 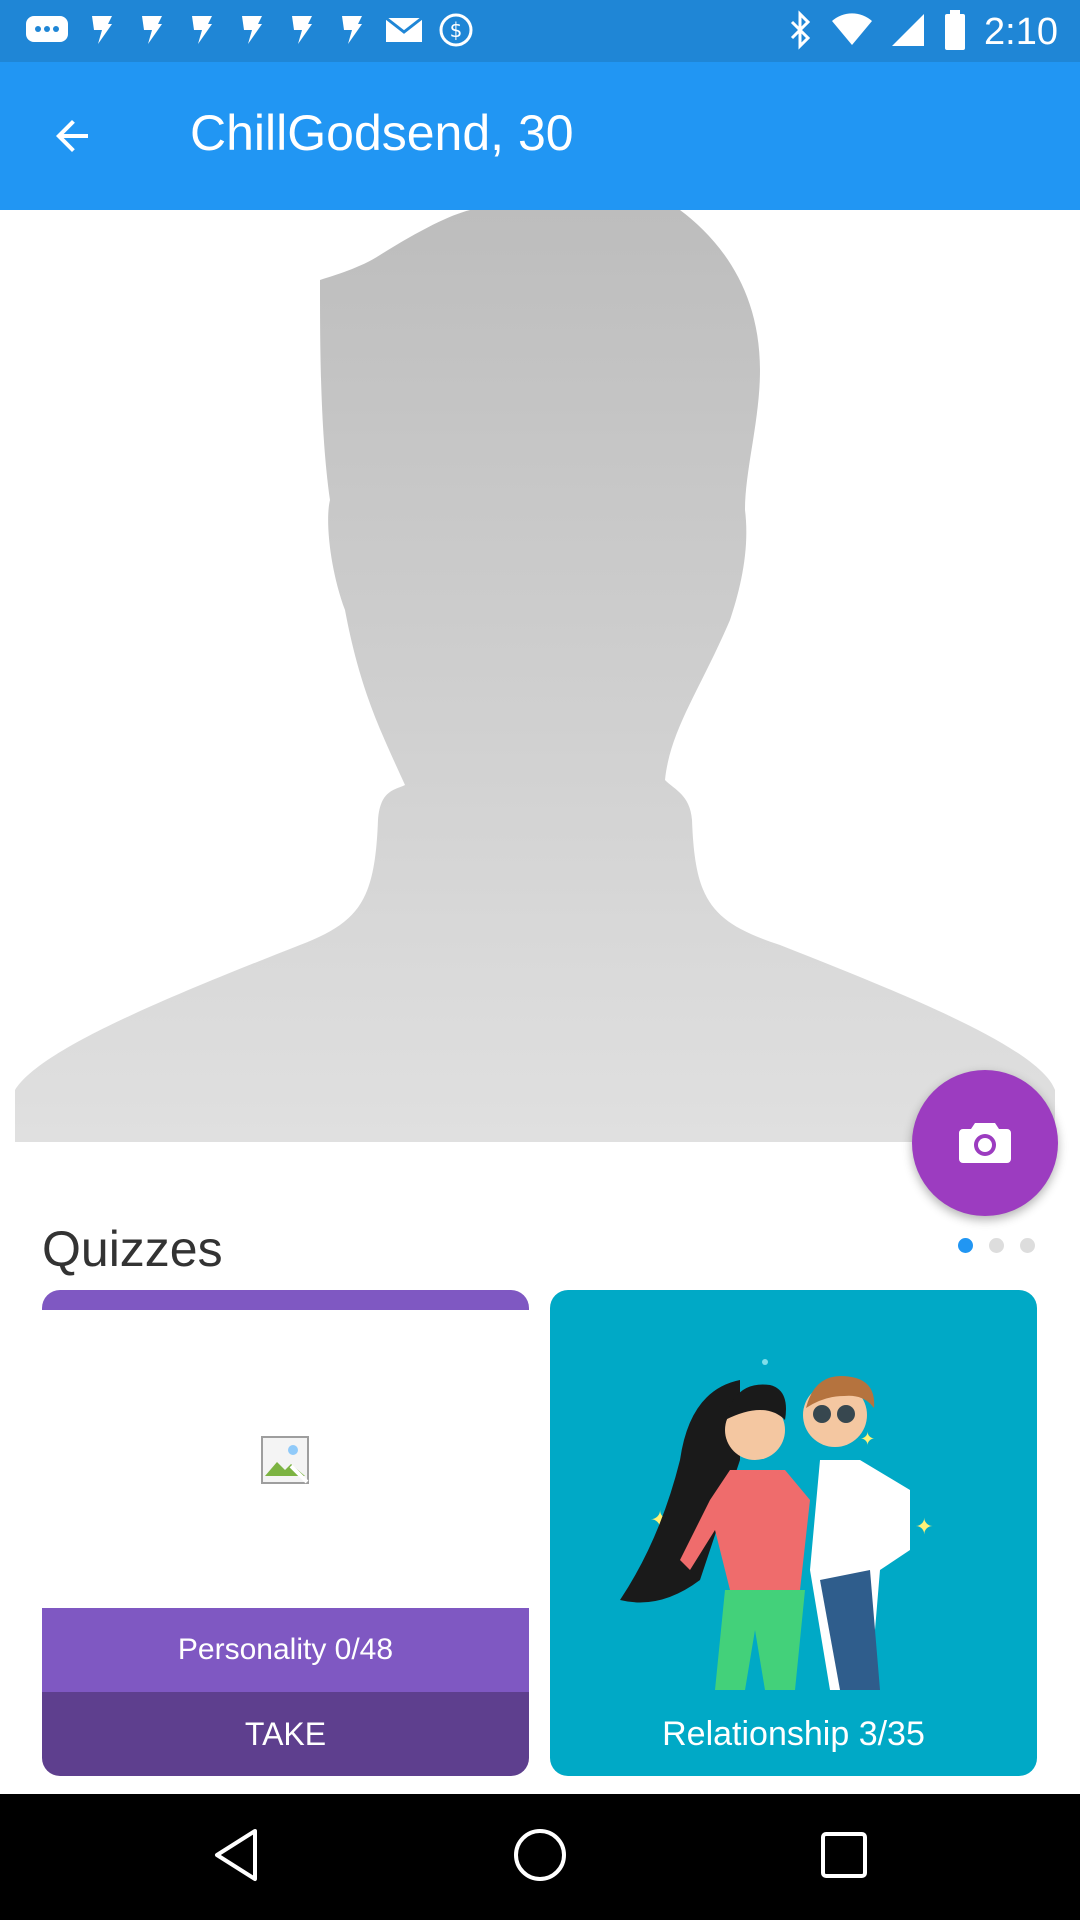 I want to click on nav-home-button, so click(x=540, y=1857).